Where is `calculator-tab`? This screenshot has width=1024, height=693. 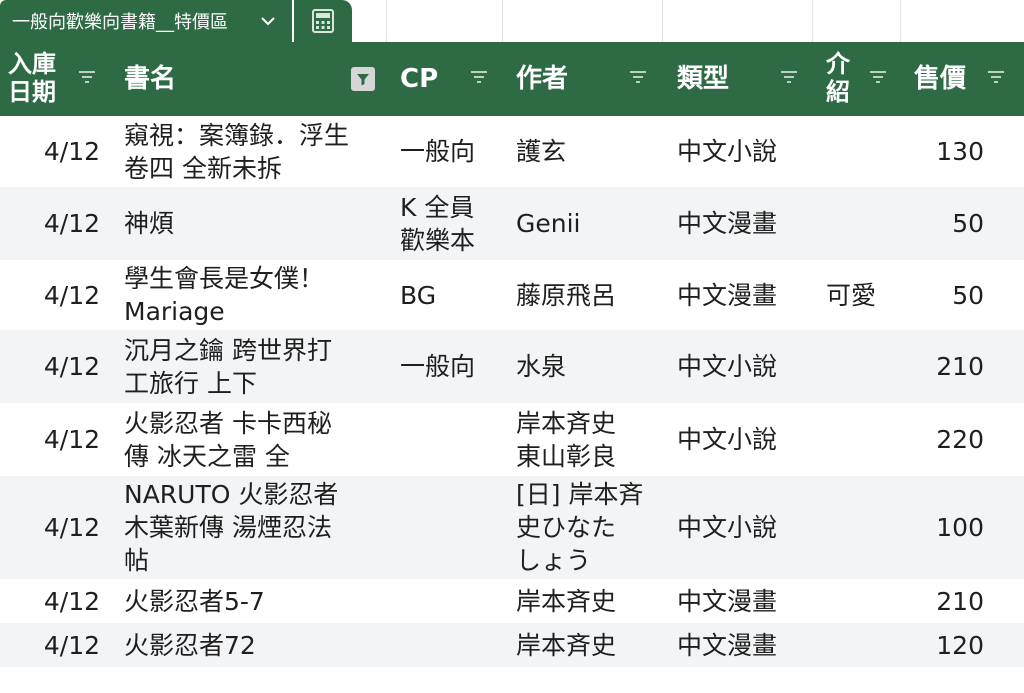
calculator-tab is located at coordinates (323, 21).